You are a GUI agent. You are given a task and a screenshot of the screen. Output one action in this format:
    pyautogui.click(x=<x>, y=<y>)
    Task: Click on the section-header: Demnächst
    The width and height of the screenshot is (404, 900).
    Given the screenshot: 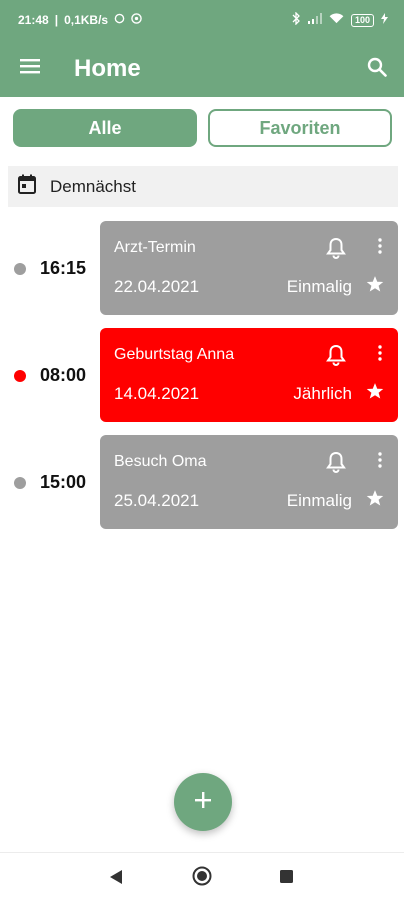 What is the action you would take?
    pyautogui.click(x=203, y=186)
    